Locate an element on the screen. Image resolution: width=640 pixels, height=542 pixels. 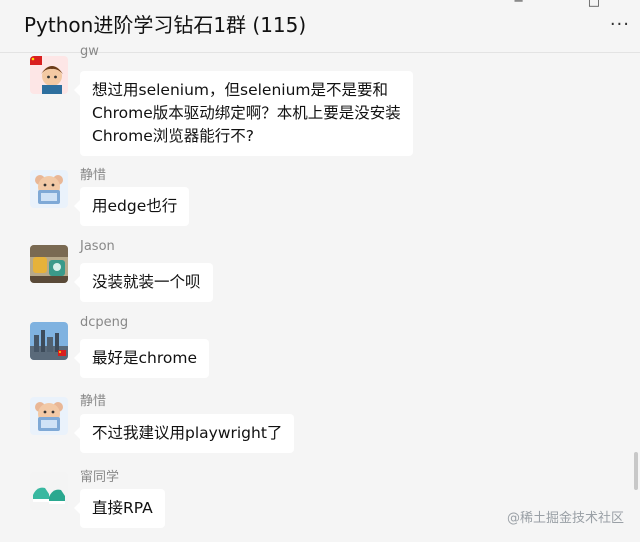
message-text: 最好是chrome is located at coordinates (144, 358).